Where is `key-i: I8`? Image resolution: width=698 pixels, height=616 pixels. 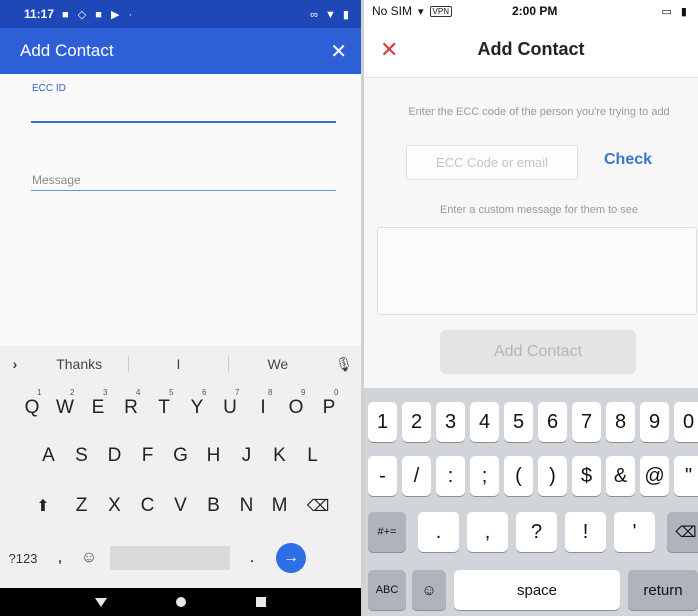
key-i: I8 is located at coordinates (263, 408).